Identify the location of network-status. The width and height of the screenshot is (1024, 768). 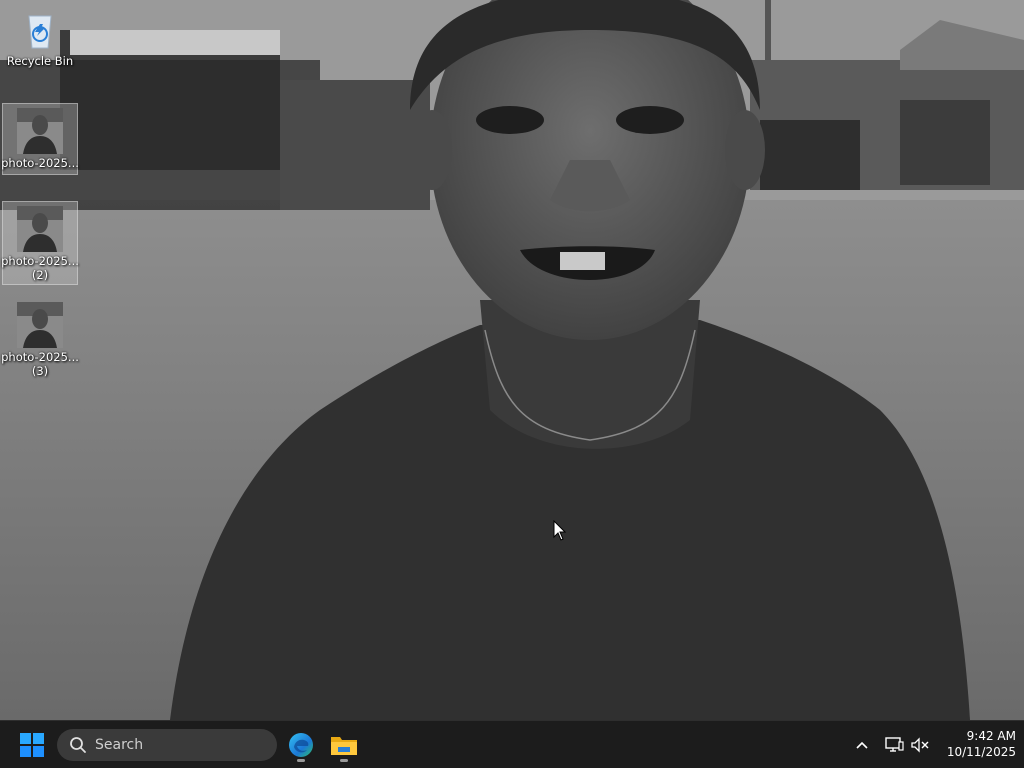
(894, 745).